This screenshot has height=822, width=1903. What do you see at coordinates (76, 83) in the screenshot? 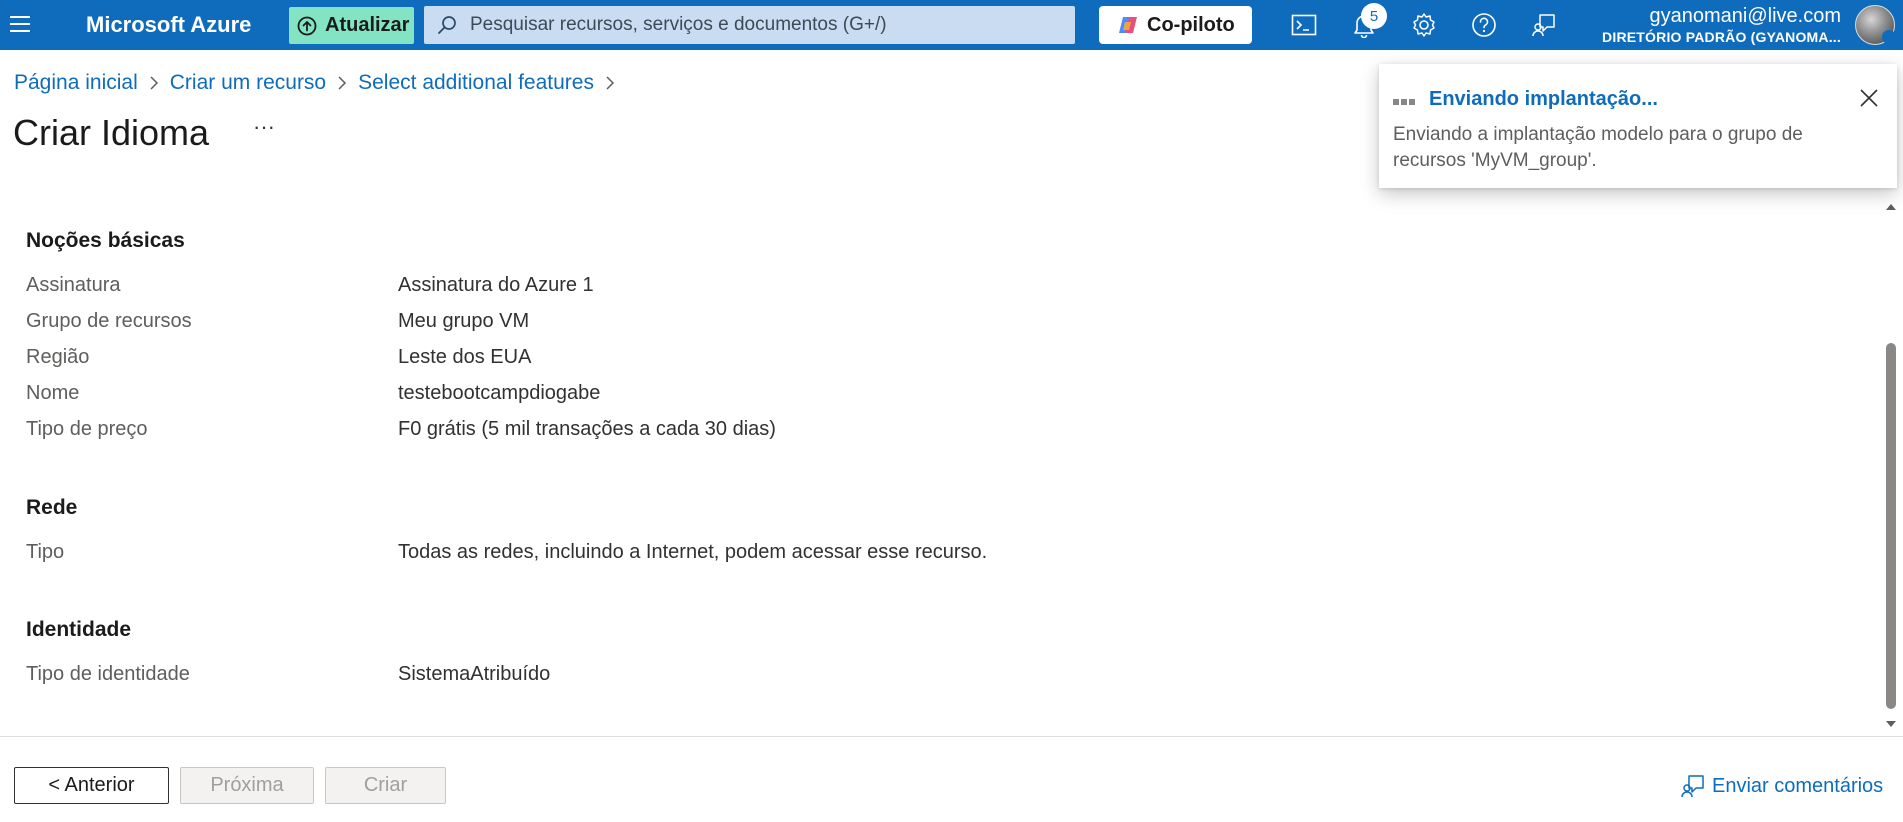
I see `breadcrumb-home: Página inicial` at bounding box center [76, 83].